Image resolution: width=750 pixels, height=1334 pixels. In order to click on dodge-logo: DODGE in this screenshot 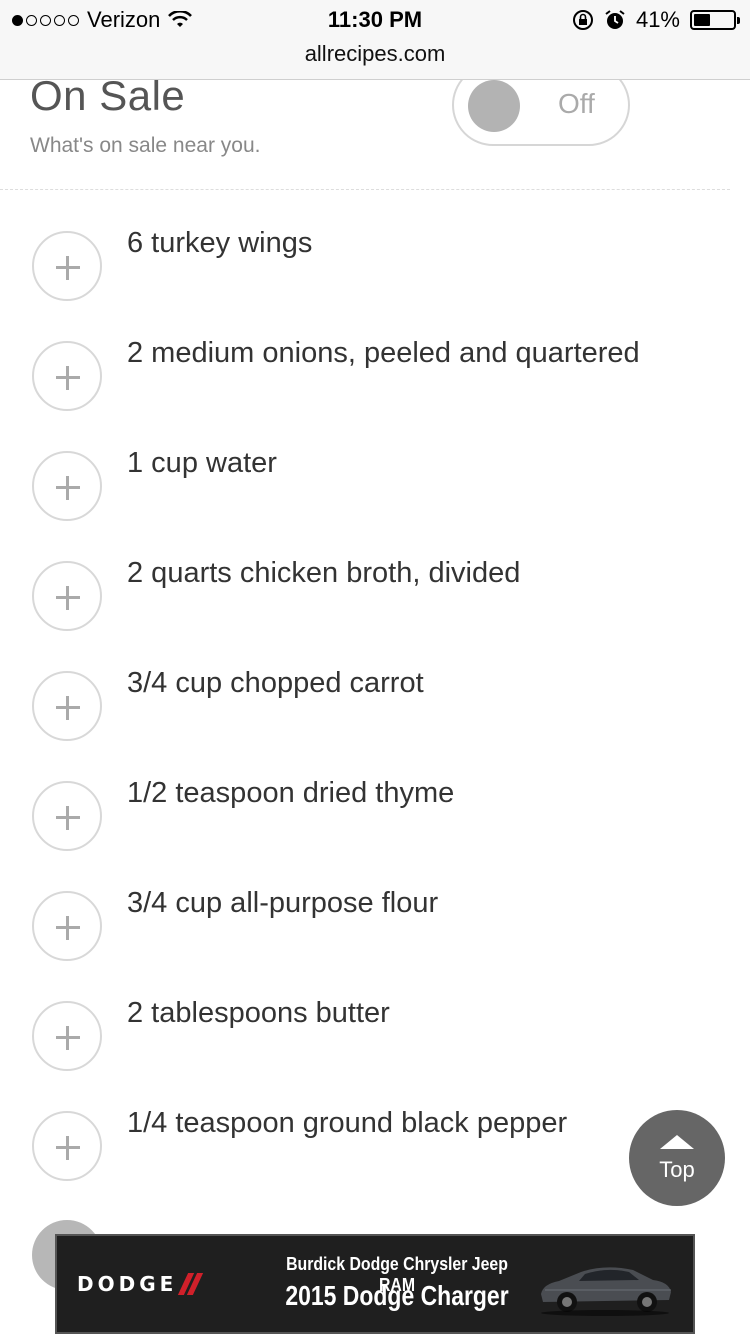, I will do `click(140, 1284)`.